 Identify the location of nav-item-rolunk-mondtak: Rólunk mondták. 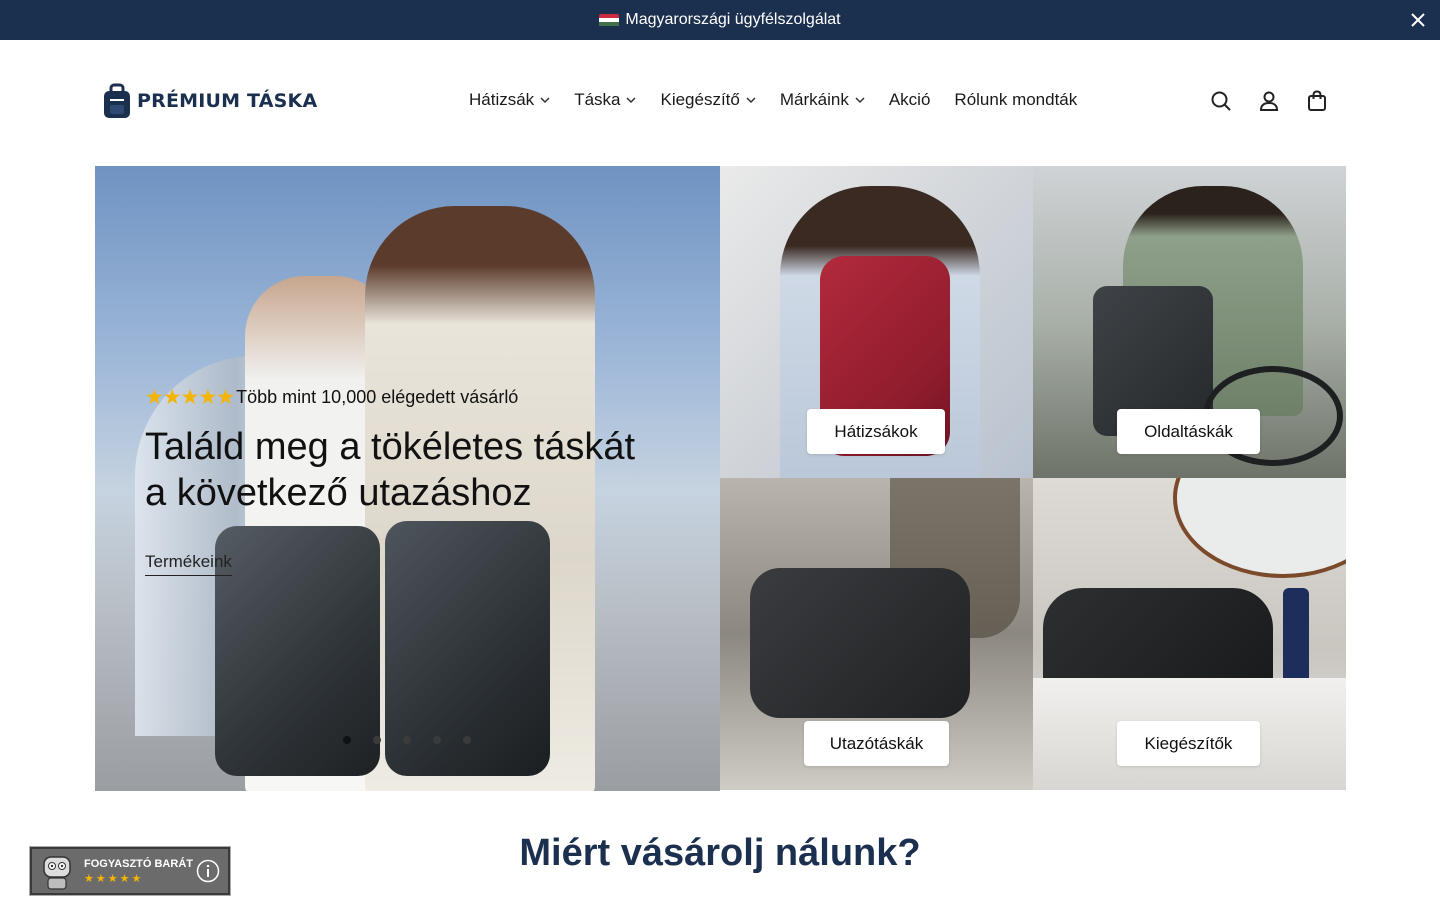
(1015, 100).